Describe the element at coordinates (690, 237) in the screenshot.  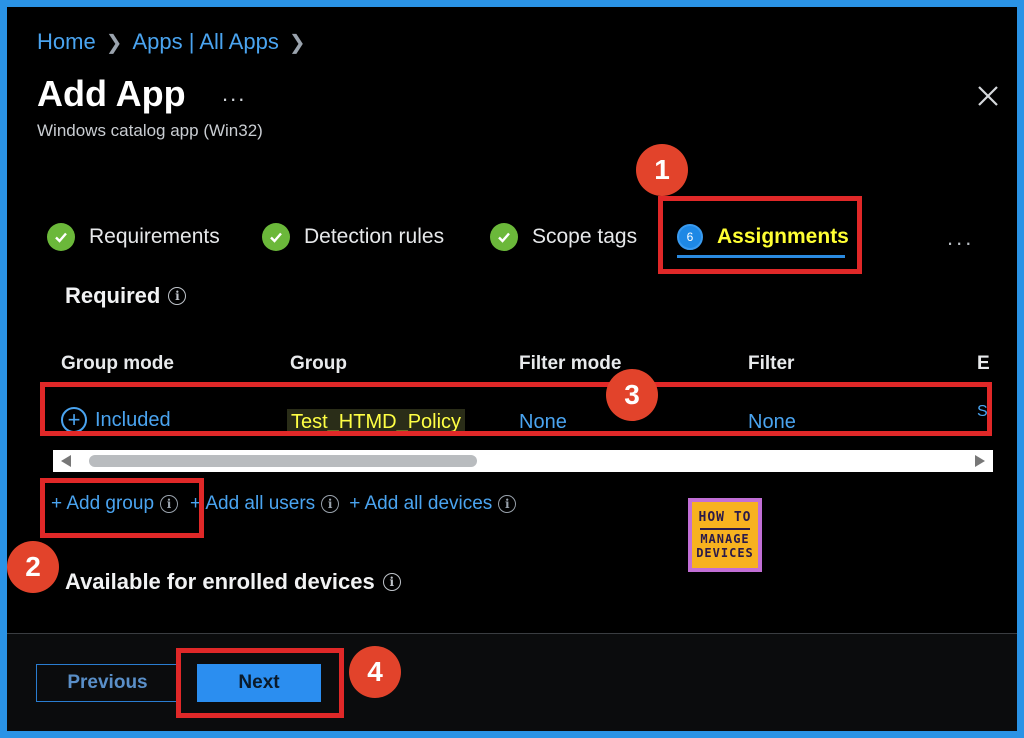
I see `step-number-badge: 6` at that location.